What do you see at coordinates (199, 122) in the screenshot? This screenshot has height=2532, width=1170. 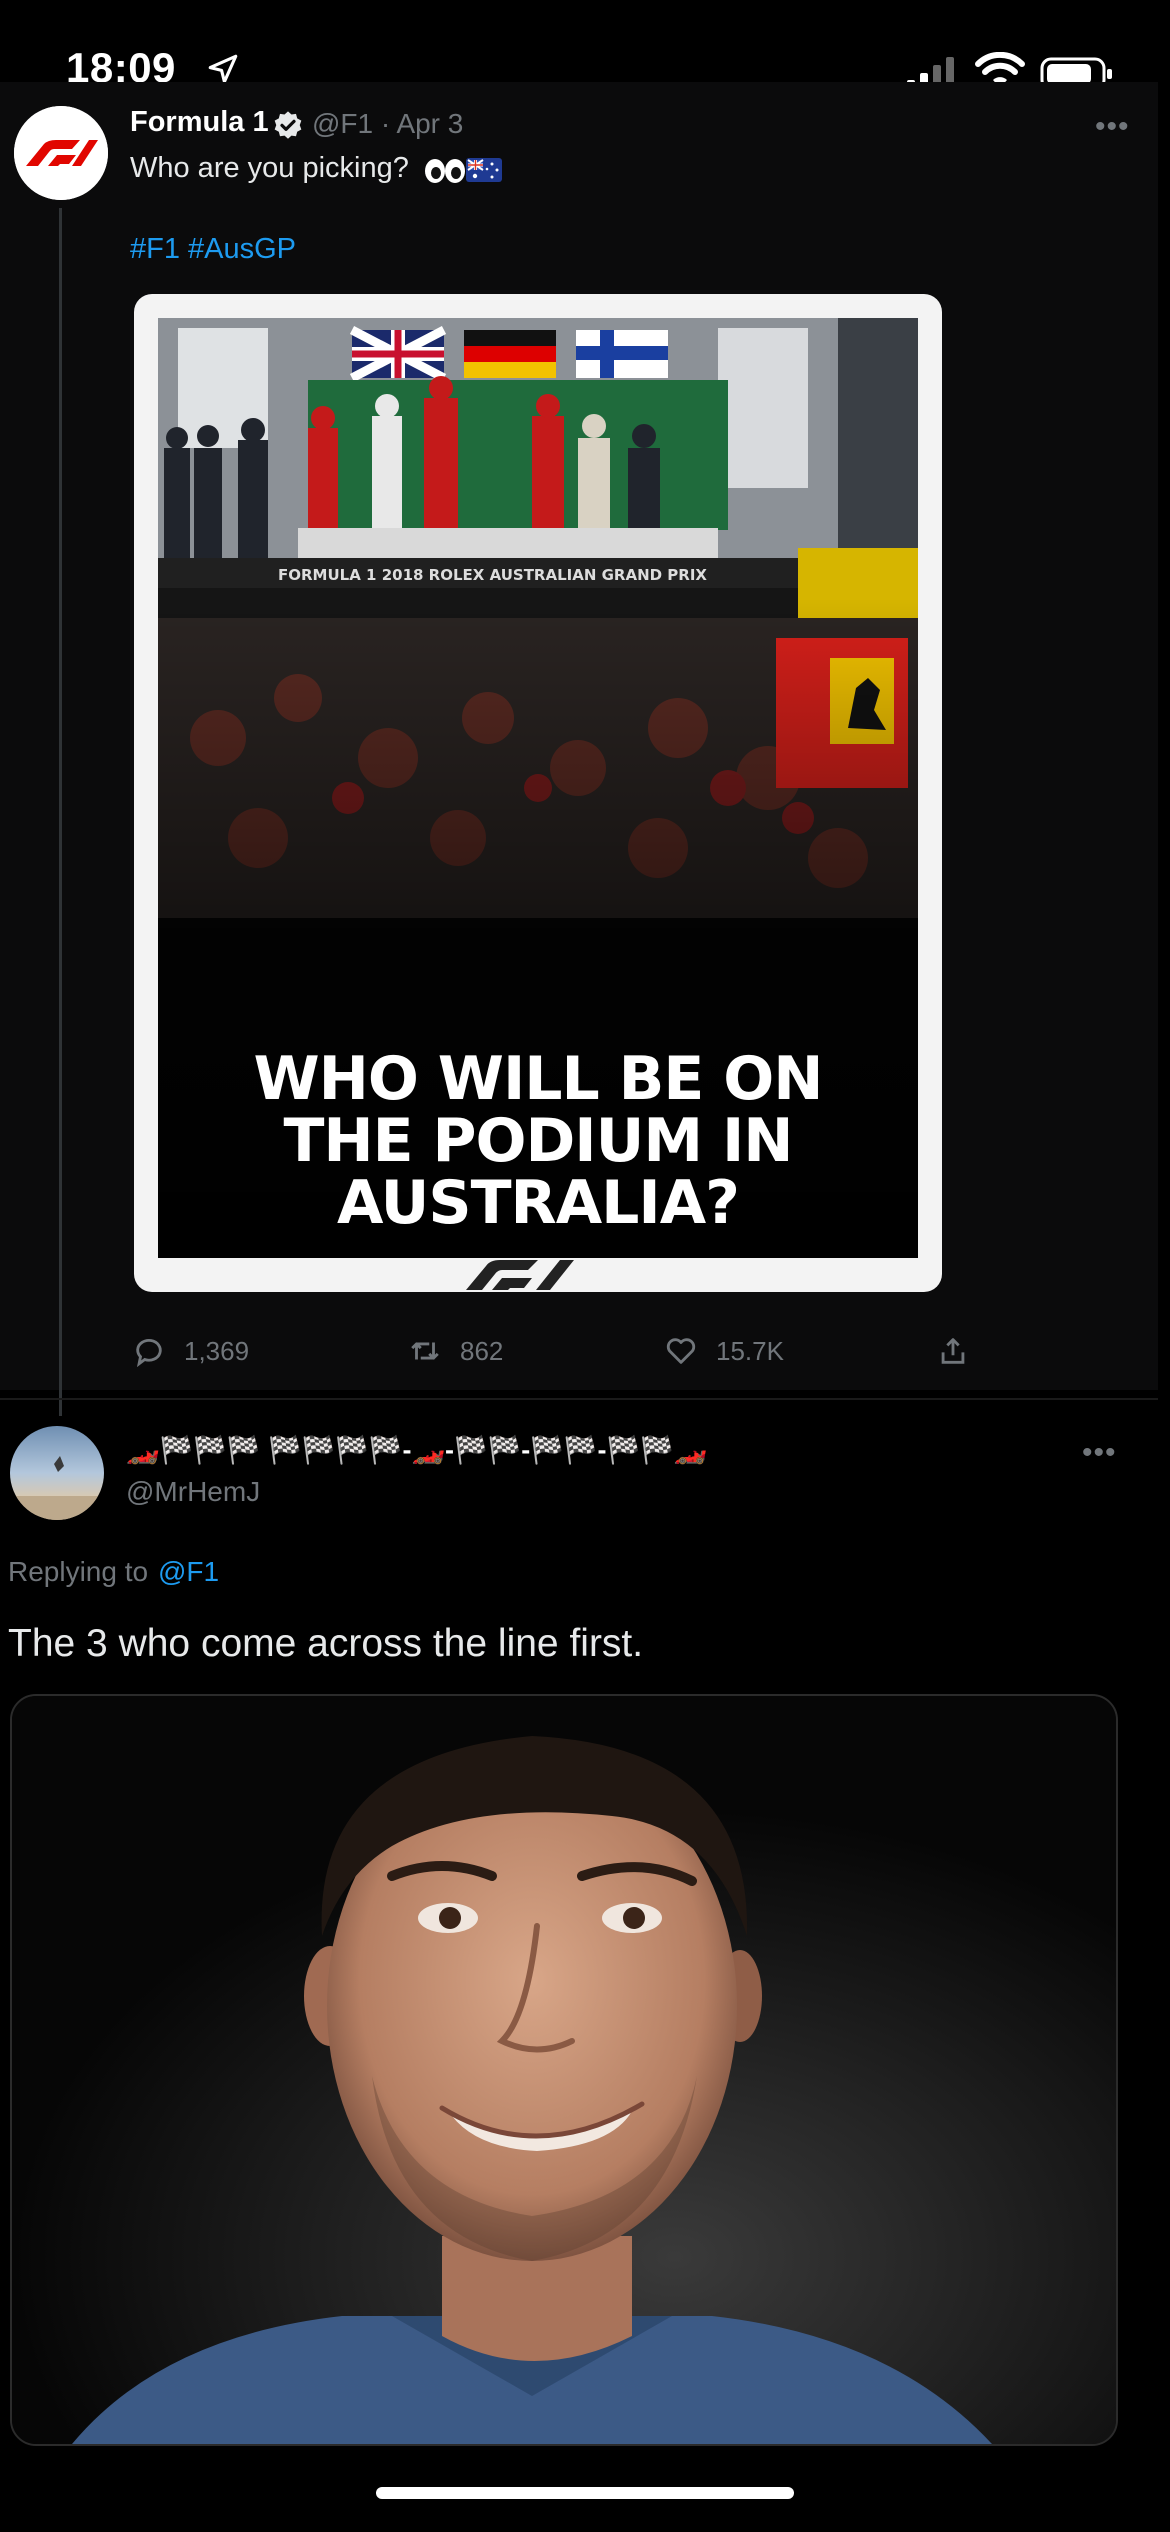 I see `author-name: Formula 1` at bounding box center [199, 122].